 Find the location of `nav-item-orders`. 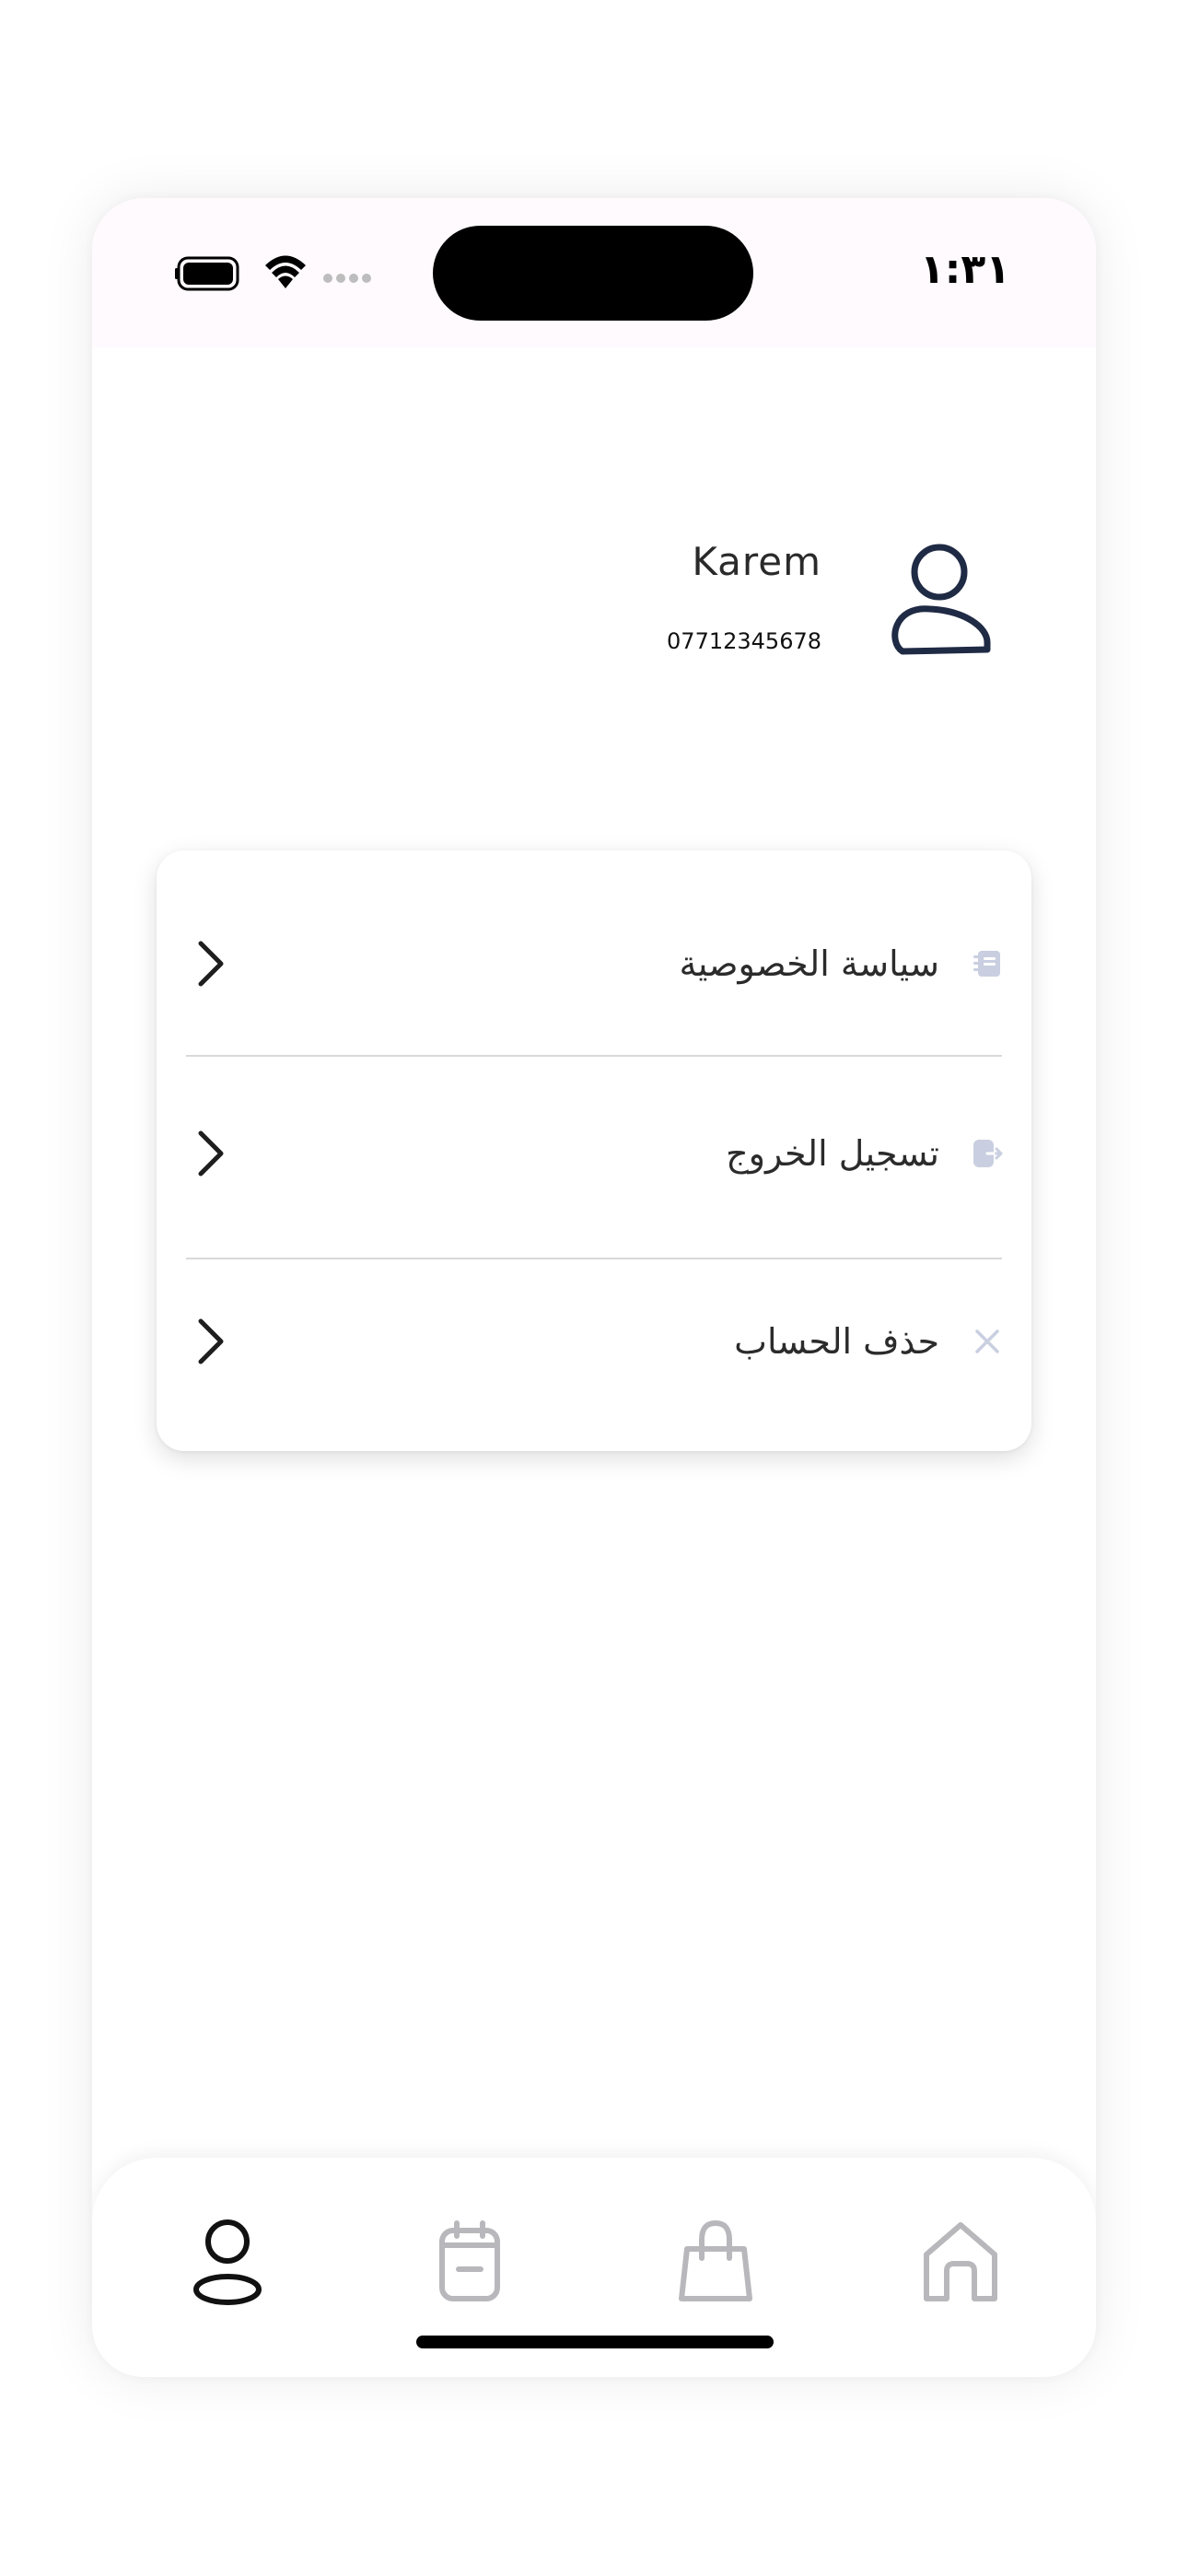

nav-item-orders is located at coordinates (469, 2264).